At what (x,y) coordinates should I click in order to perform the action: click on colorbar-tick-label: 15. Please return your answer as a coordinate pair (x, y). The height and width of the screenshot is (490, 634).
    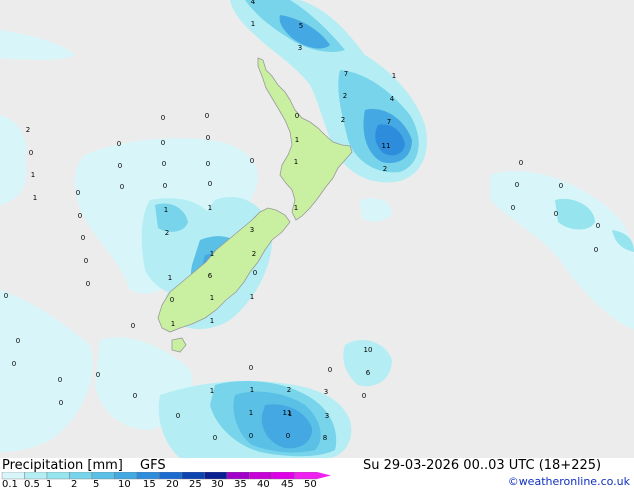
    Looking at the image, I should click on (149, 484).